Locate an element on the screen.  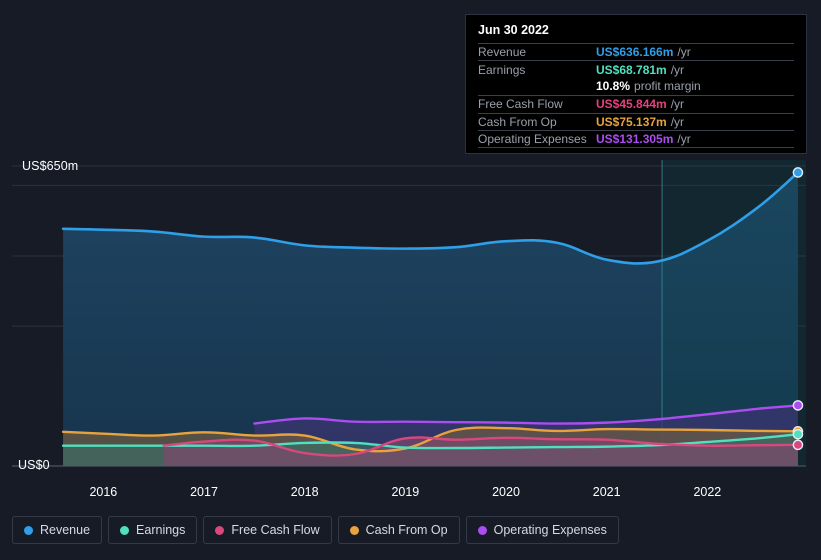
x-axis-tick-2017: 2017 is located at coordinates (204, 492).